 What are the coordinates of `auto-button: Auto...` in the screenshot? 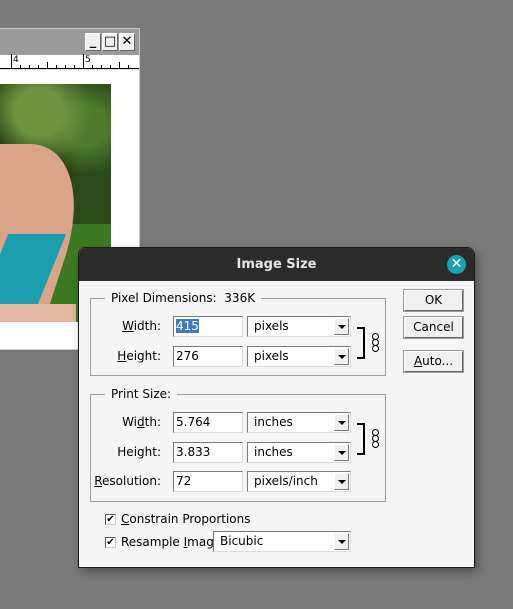 It's located at (433, 361).